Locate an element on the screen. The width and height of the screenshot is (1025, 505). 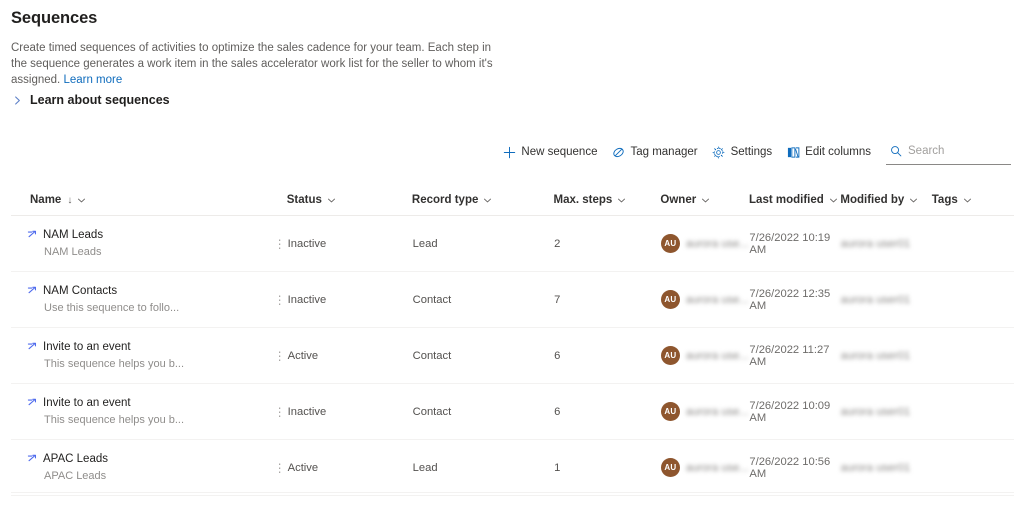
name-line: NAM Contacts is located at coordinates (145, 292).